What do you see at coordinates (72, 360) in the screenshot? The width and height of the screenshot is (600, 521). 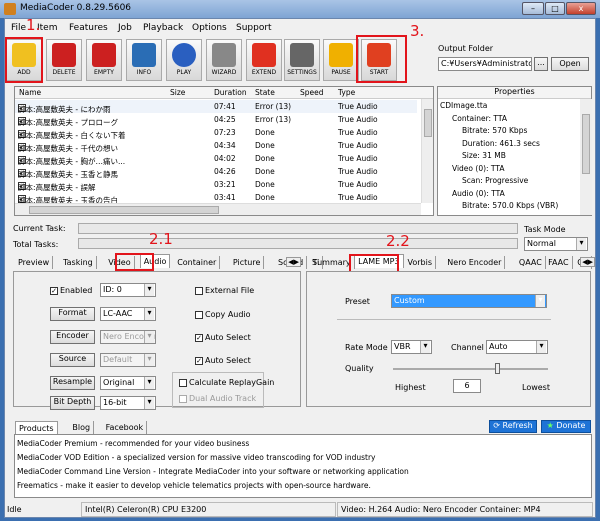 I see `source-button: Source` at bounding box center [72, 360].